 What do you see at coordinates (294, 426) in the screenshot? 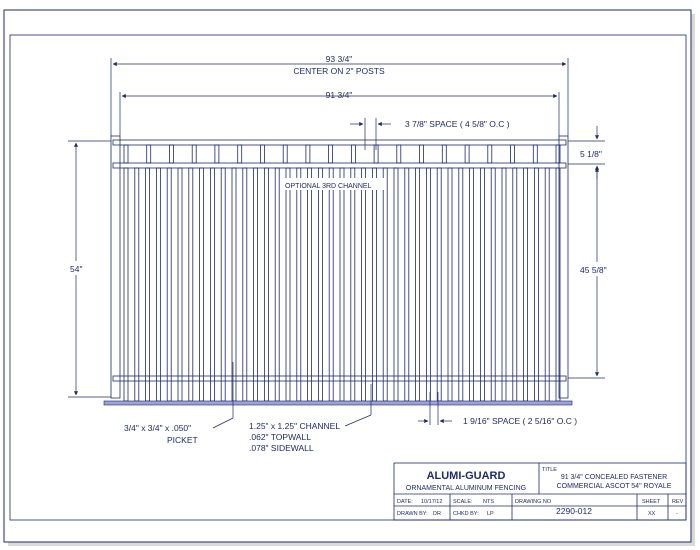
I see `channel-callout-line1: 1.25" x 1.25" CHANNEL` at bounding box center [294, 426].